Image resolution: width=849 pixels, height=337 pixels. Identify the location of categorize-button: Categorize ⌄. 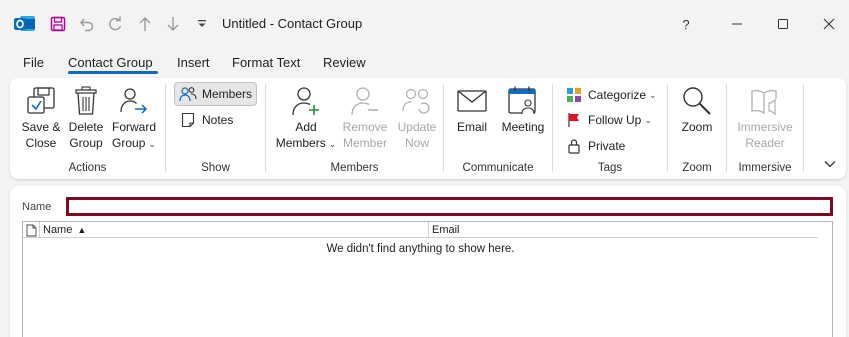
(611, 95).